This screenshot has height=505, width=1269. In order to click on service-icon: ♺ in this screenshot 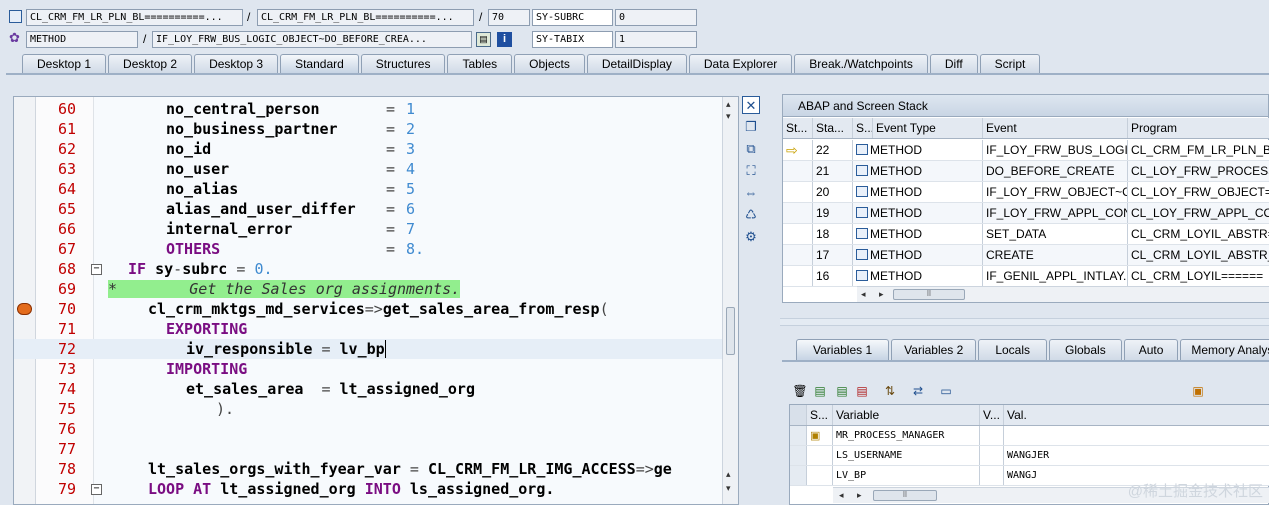, I will do `click(751, 215)`.